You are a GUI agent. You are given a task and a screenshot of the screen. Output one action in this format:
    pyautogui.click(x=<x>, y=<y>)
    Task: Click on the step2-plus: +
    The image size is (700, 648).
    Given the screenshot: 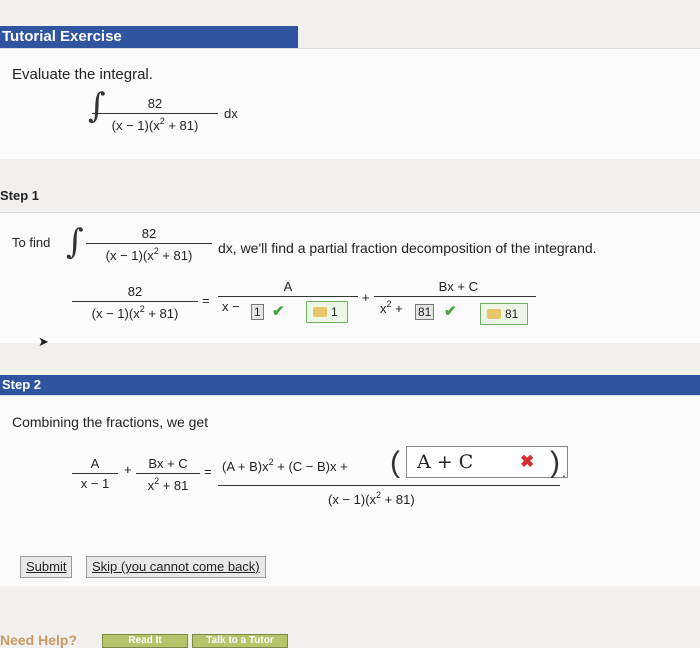 What is the action you would take?
    pyautogui.click(x=128, y=469)
    